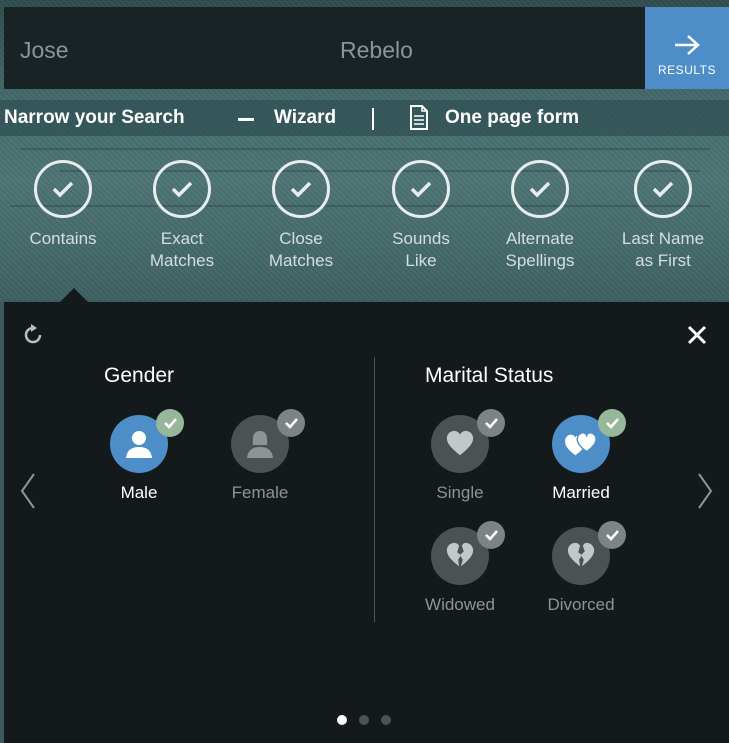  What do you see at coordinates (489, 375) in the screenshot?
I see `marital-status-title: Marital Status` at bounding box center [489, 375].